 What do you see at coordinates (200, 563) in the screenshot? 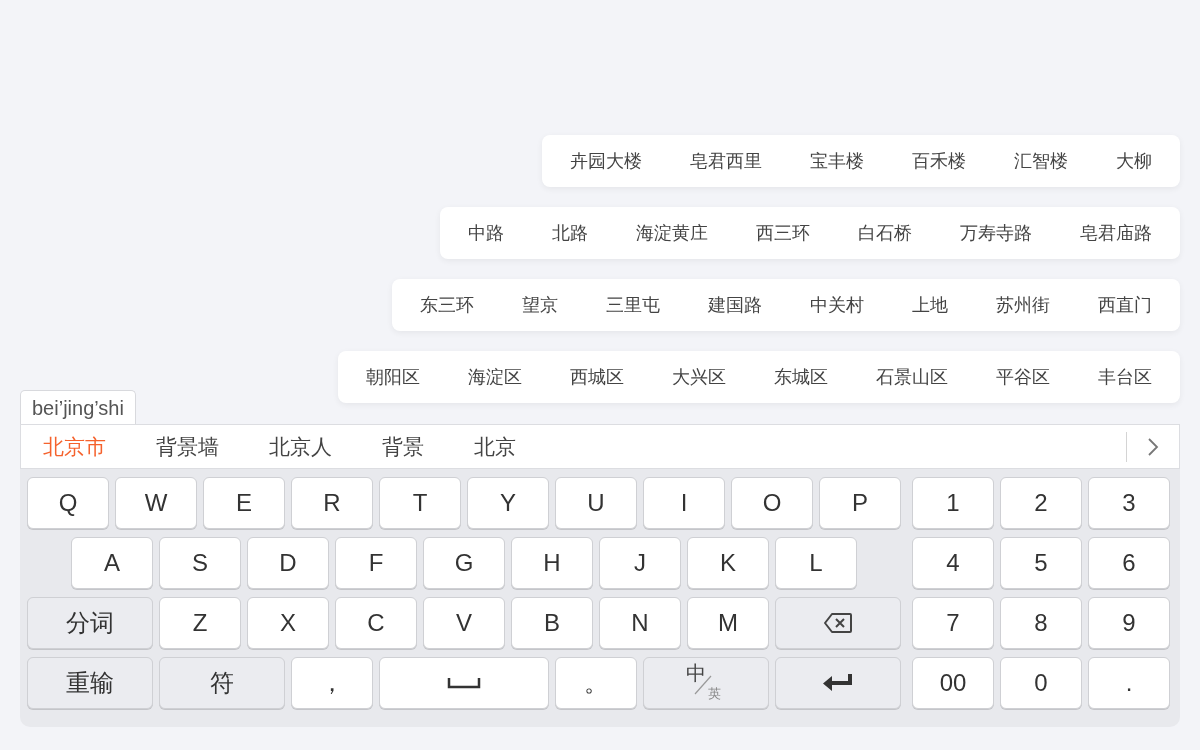
I see `key: S` at bounding box center [200, 563].